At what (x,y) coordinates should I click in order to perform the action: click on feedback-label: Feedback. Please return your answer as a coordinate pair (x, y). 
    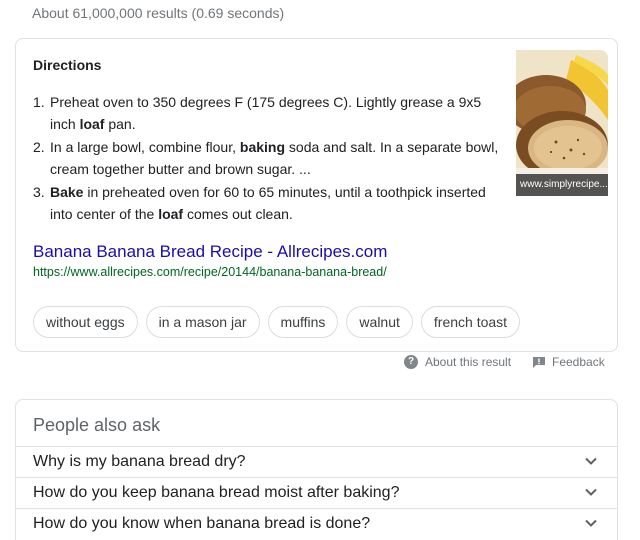
    Looking at the image, I should click on (578, 362).